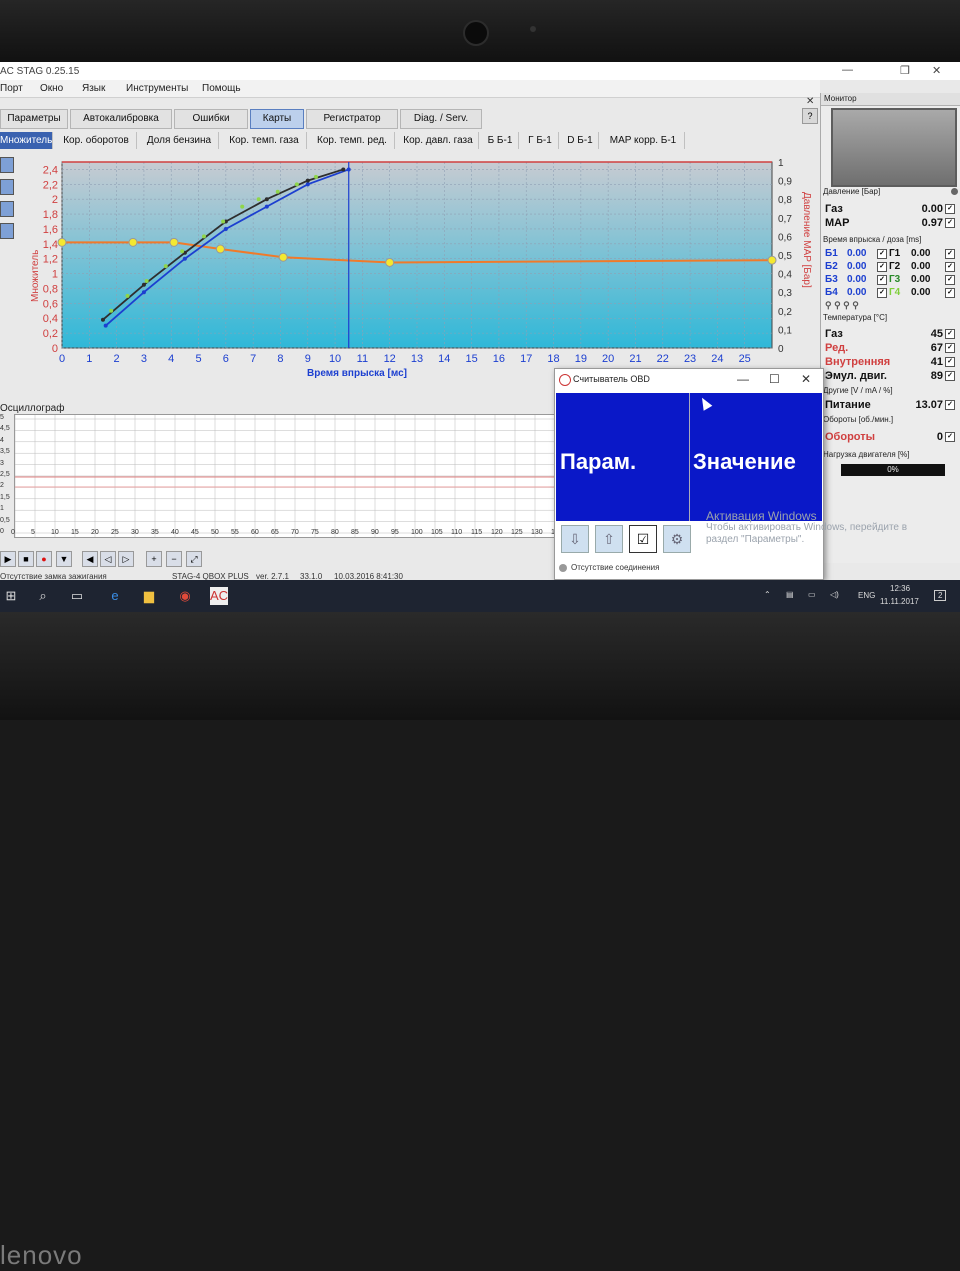  What do you see at coordinates (115, 596) in the screenshot?
I see `edge-browser-icon: e` at bounding box center [115, 596].